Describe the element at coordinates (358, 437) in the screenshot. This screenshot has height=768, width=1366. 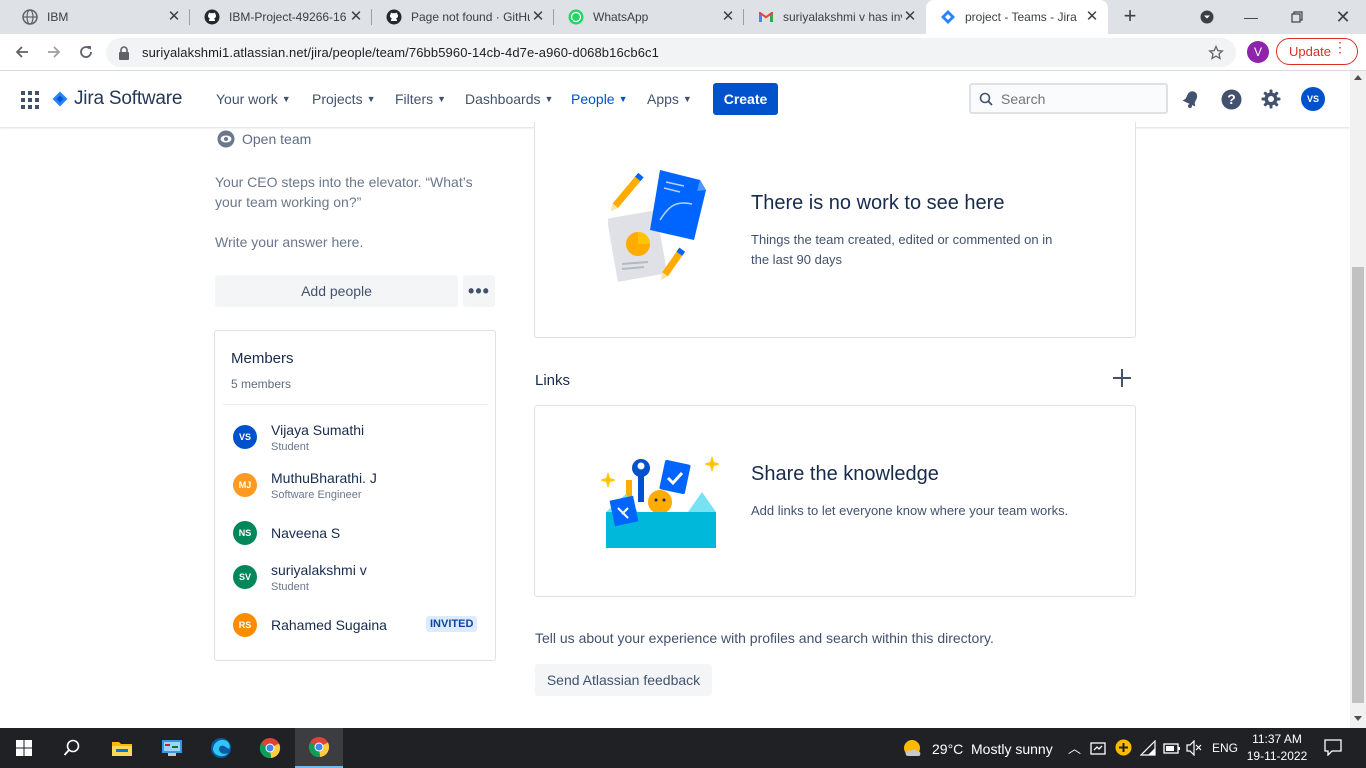
I see `member-row: VS Vijaya Sumathi Student` at that location.